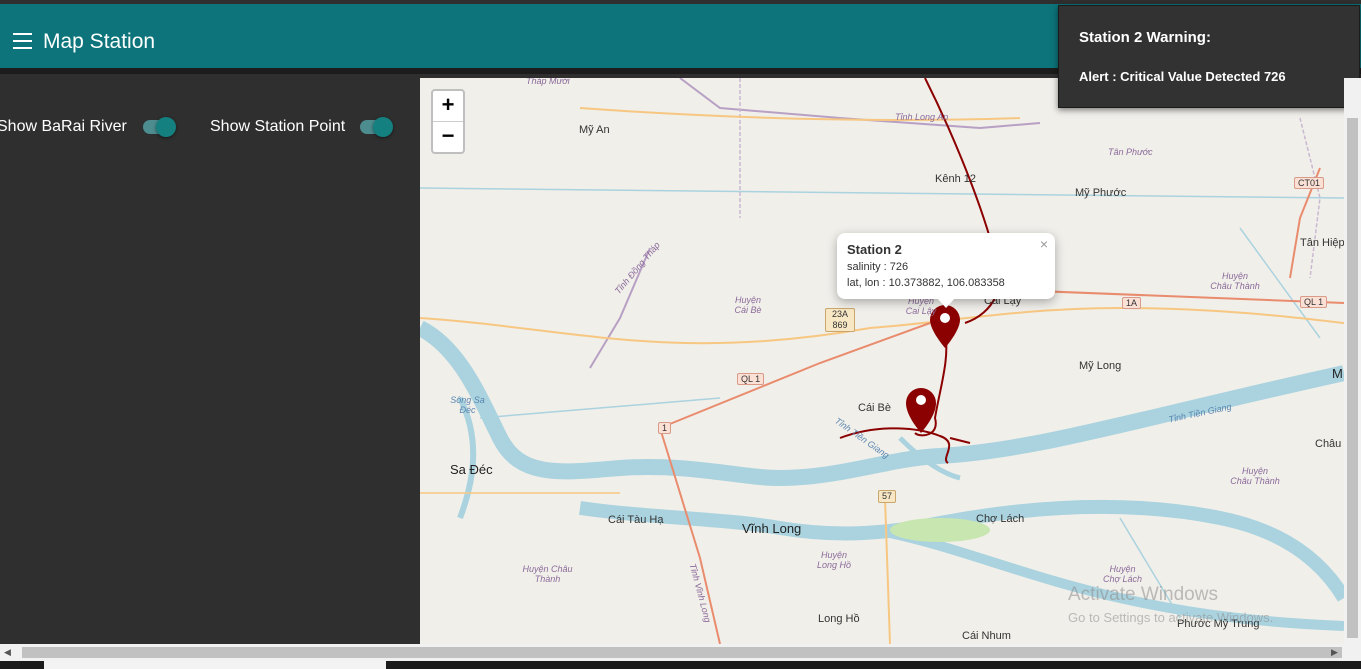  I want to click on map-label: Long Hồ, so click(839, 619).